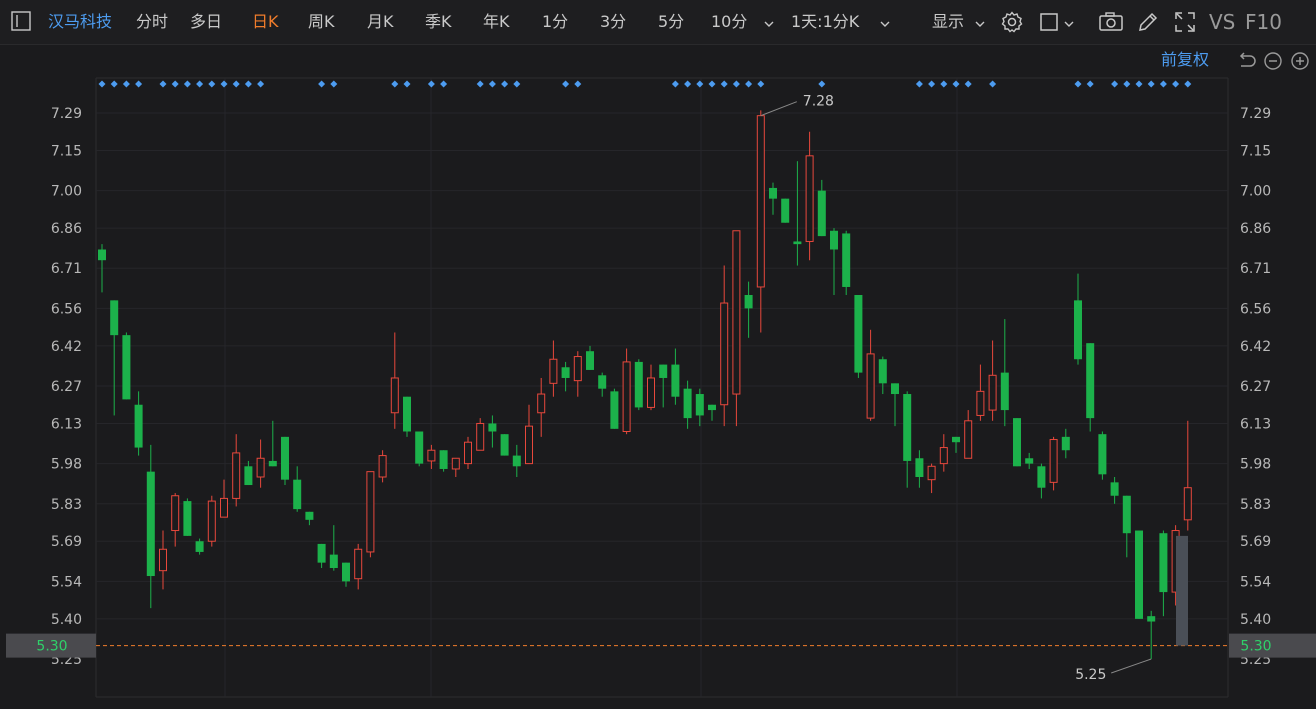  Describe the element at coordinates (1273, 61) in the screenshot. I see `zoom-out-icon` at that location.